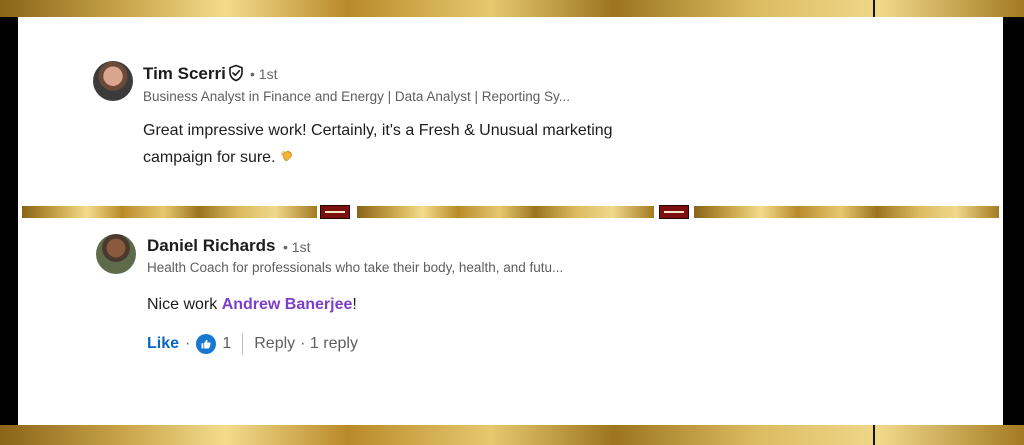  Describe the element at coordinates (209, 157) in the screenshot. I see `comment-text-segment: campaign for sure.` at that location.